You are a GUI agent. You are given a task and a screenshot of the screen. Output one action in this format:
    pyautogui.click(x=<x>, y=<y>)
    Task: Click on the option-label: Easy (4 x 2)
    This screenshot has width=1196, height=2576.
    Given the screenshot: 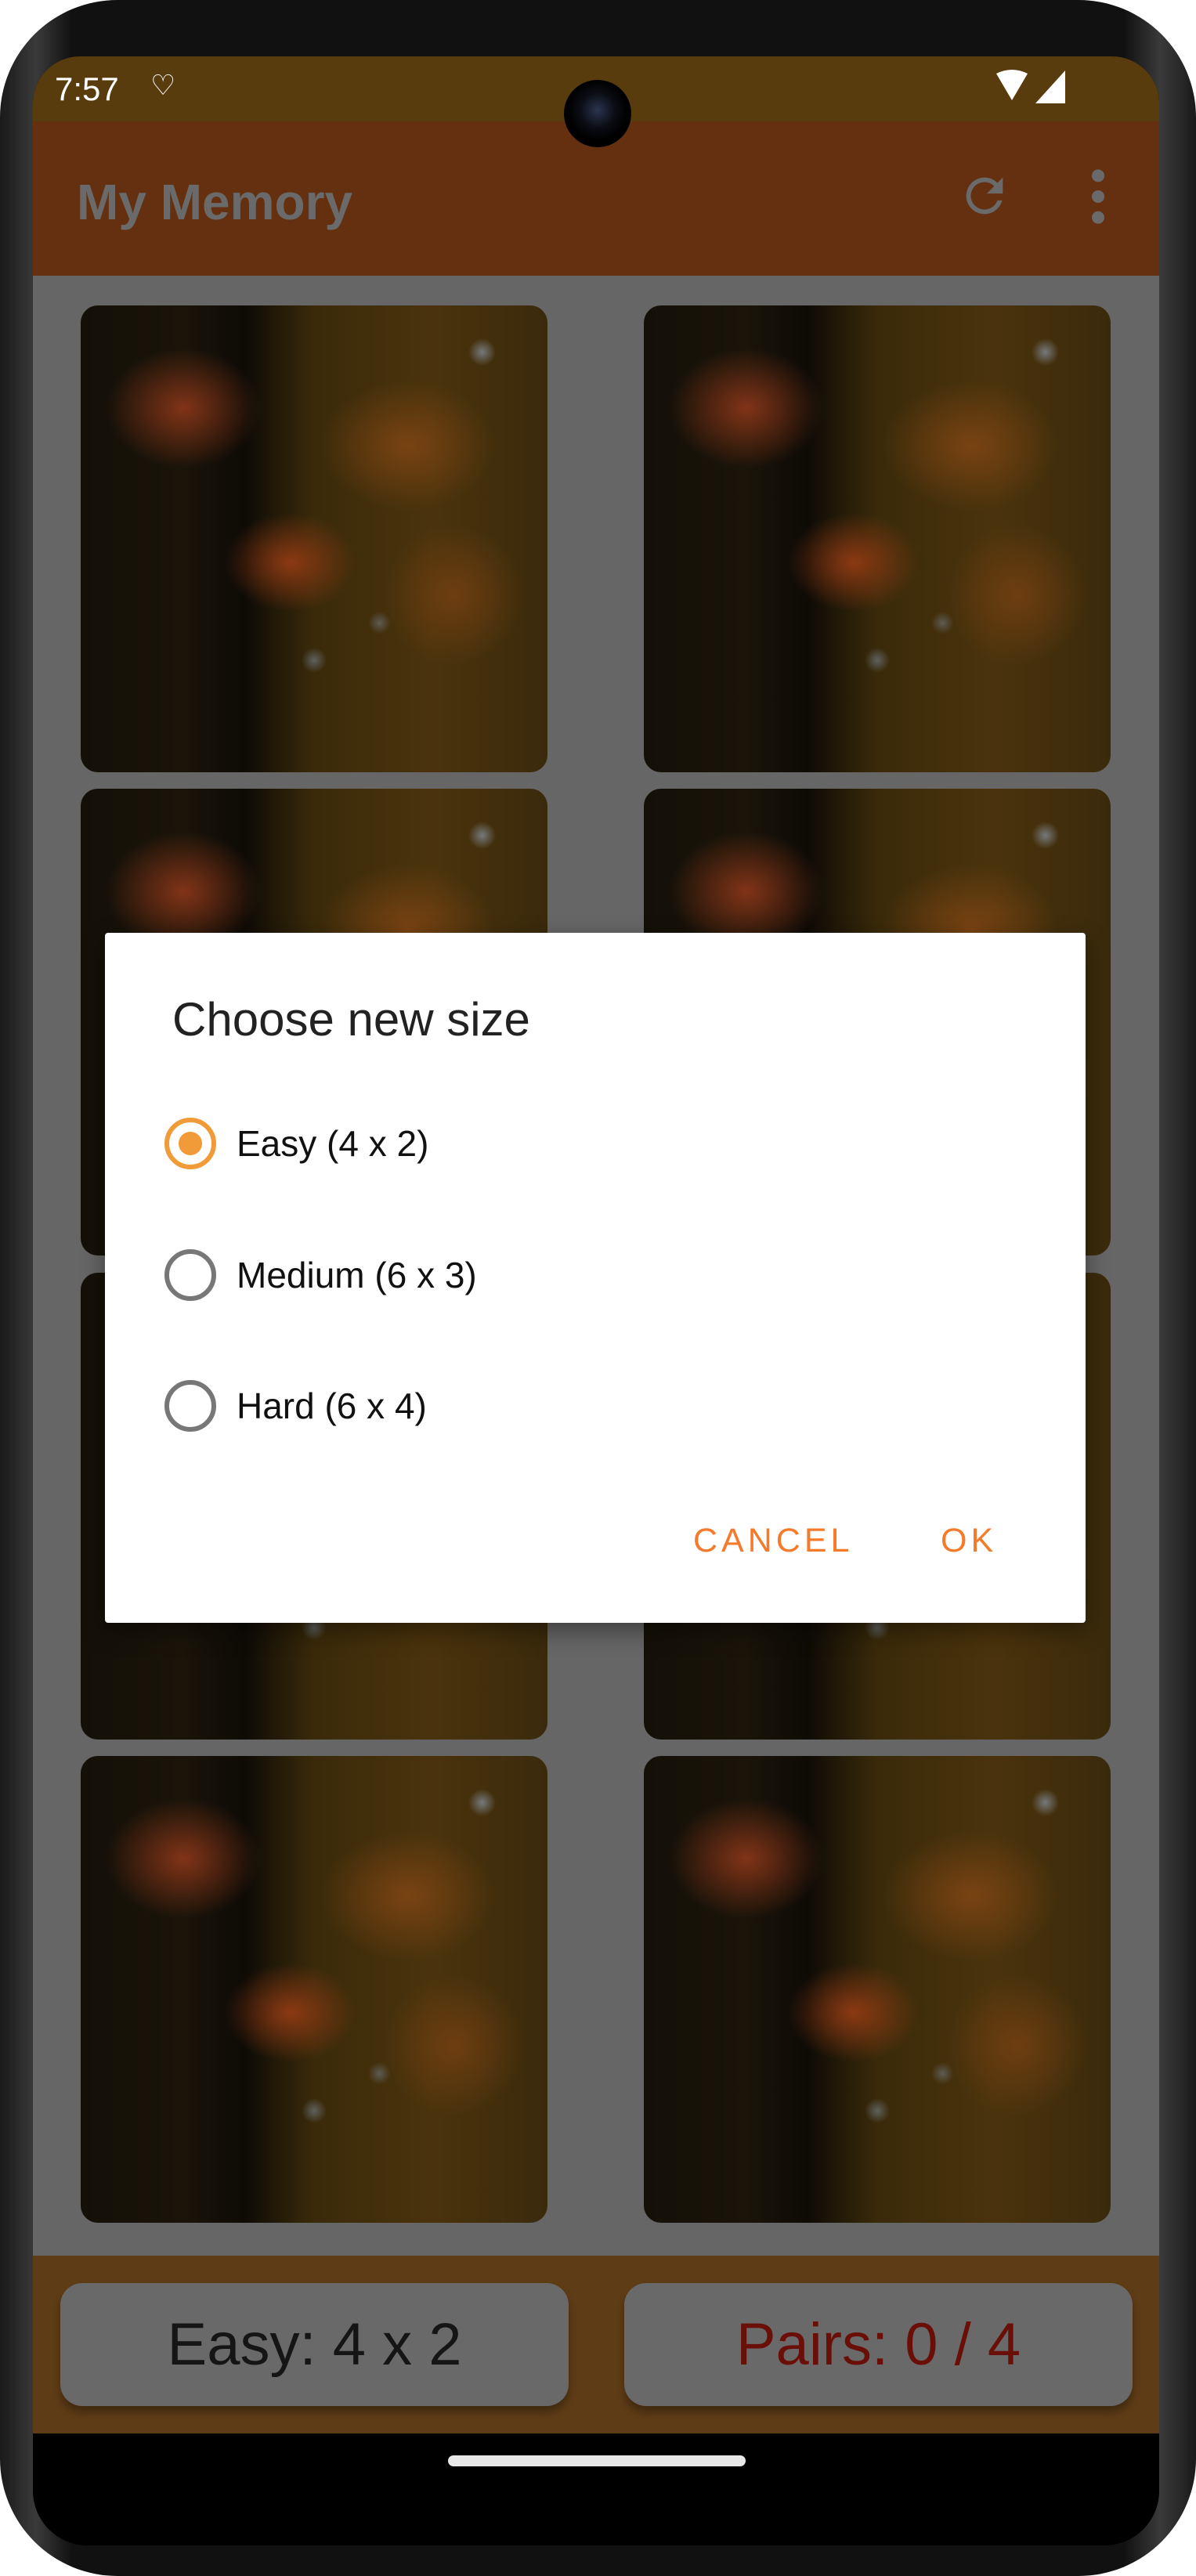 What is the action you would take?
    pyautogui.click(x=333, y=1143)
    